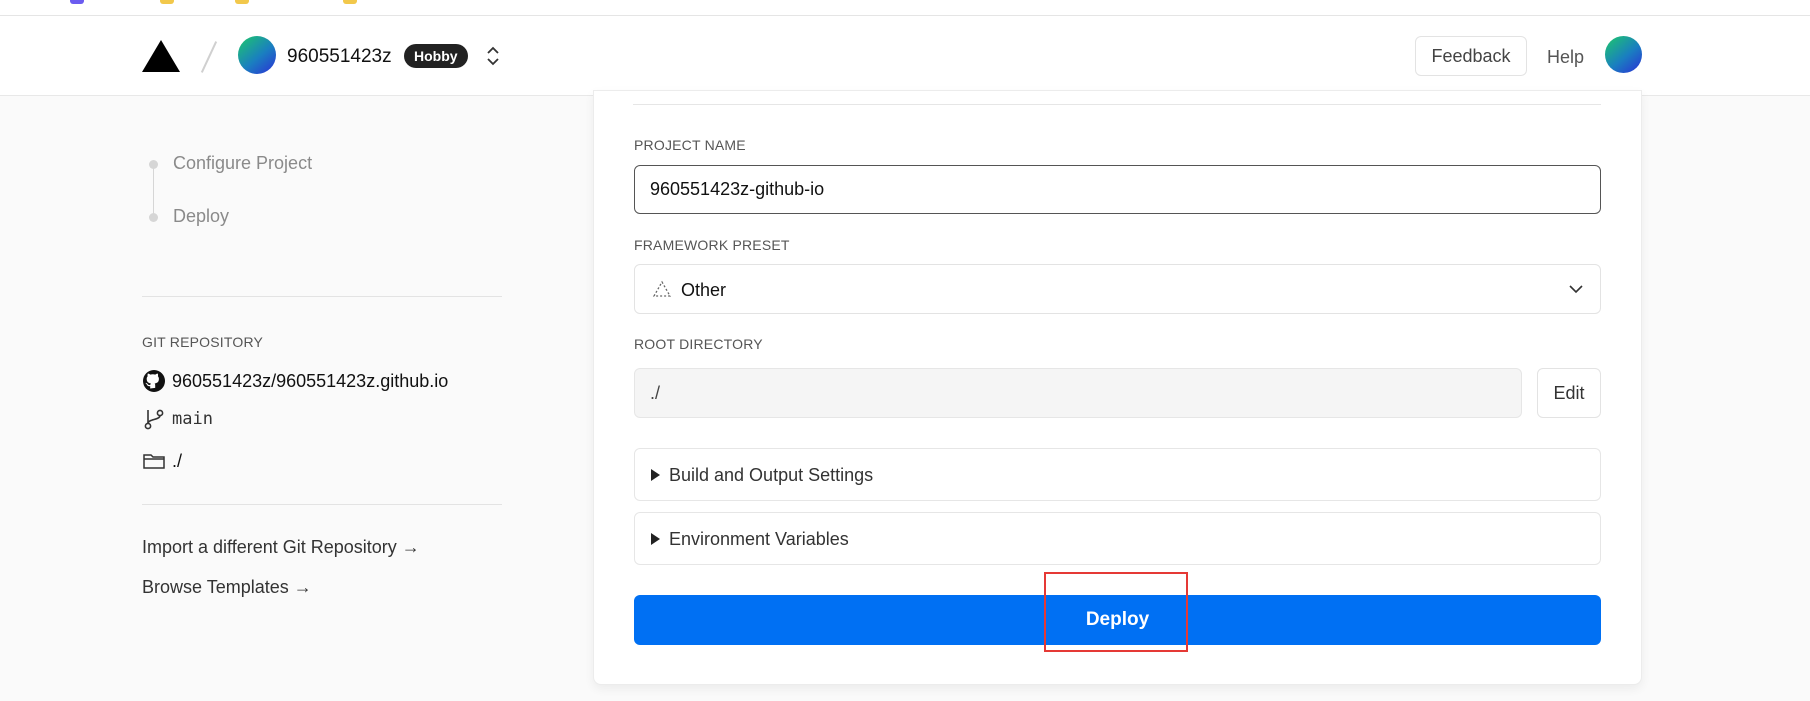  I want to click on folder-icon, so click(154, 461).